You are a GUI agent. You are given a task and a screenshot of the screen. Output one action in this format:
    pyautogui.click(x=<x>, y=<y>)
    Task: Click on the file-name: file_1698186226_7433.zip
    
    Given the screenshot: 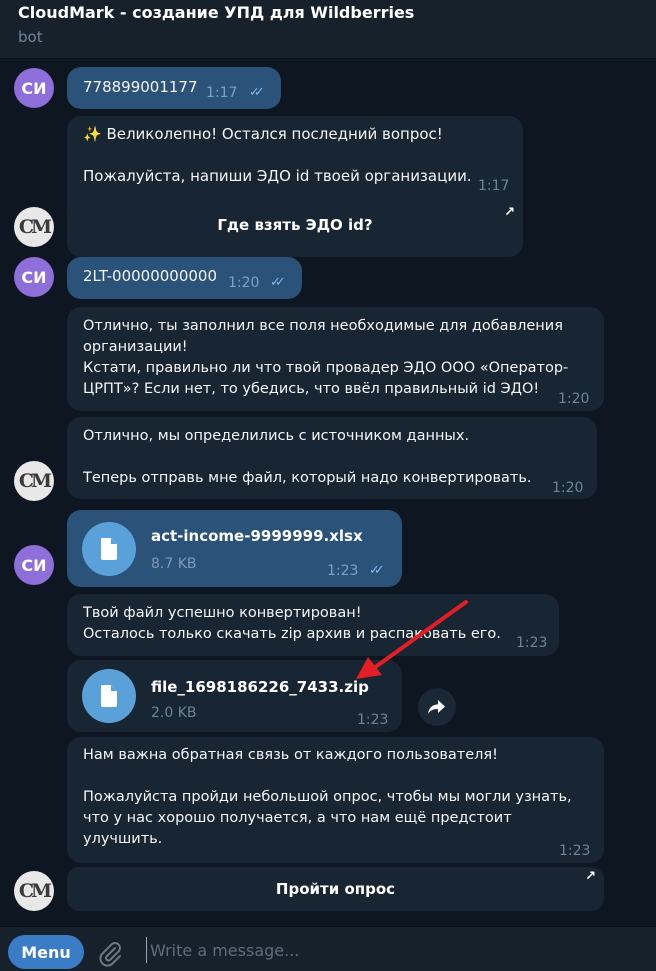 What is the action you would take?
    pyautogui.click(x=260, y=687)
    